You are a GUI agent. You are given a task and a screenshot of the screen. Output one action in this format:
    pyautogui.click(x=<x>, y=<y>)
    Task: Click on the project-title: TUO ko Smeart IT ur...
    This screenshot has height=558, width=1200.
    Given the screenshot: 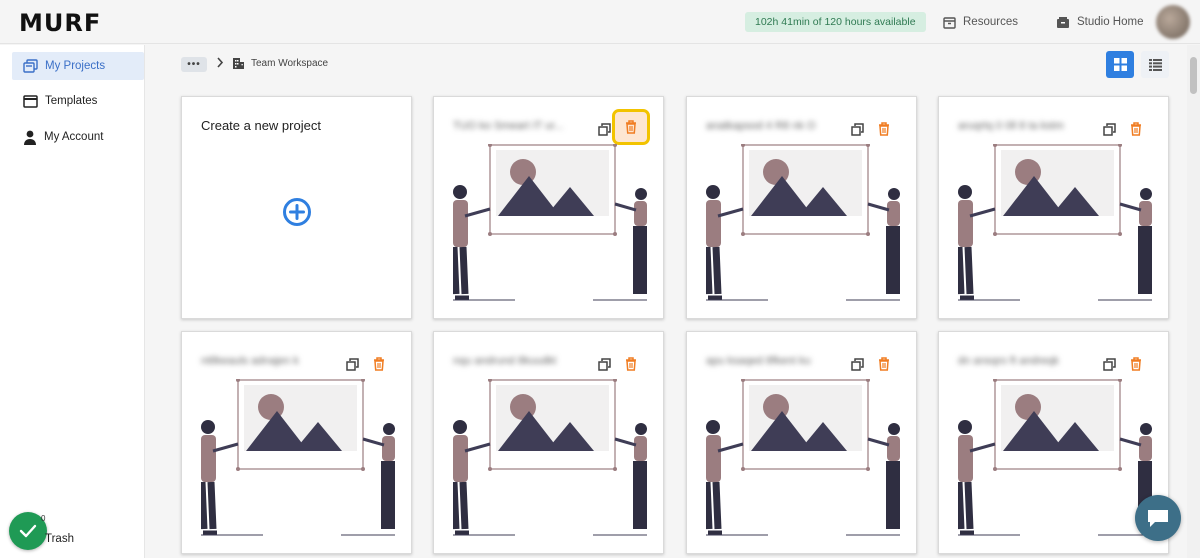 What is the action you would take?
    pyautogui.click(x=508, y=126)
    